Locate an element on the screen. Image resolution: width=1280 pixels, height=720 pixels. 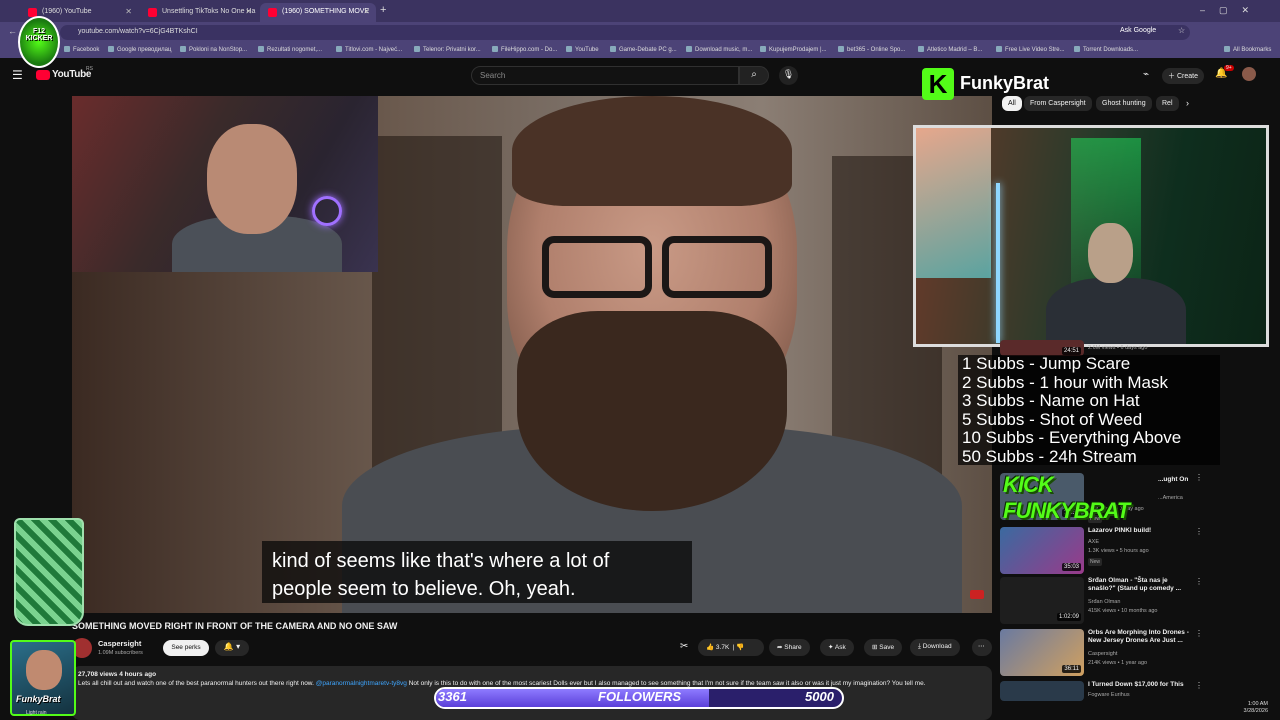
wall-poster is located at coordinates (953, 203).